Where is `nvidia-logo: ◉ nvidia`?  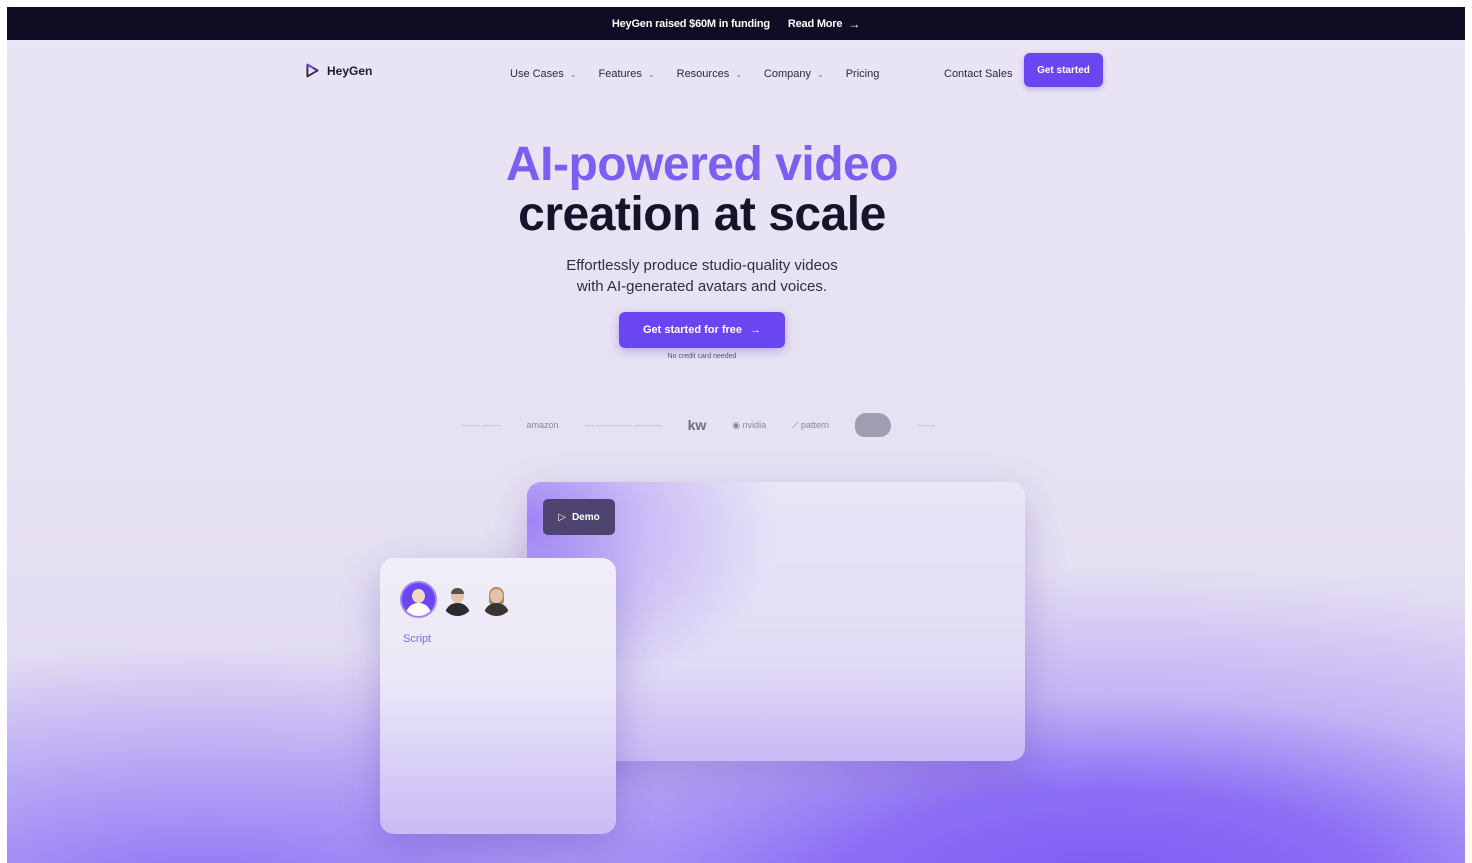
nvidia-logo: ◉ nvidia is located at coordinates (749, 424).